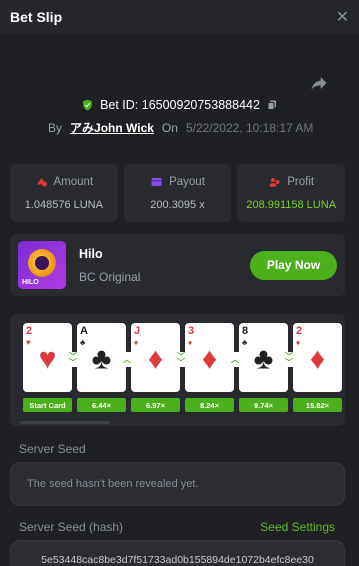 This screenshot has width=359, height=566. I want to click on hilo-card-column: 2 ♥ ♥ Start Card, so click(47, 367).